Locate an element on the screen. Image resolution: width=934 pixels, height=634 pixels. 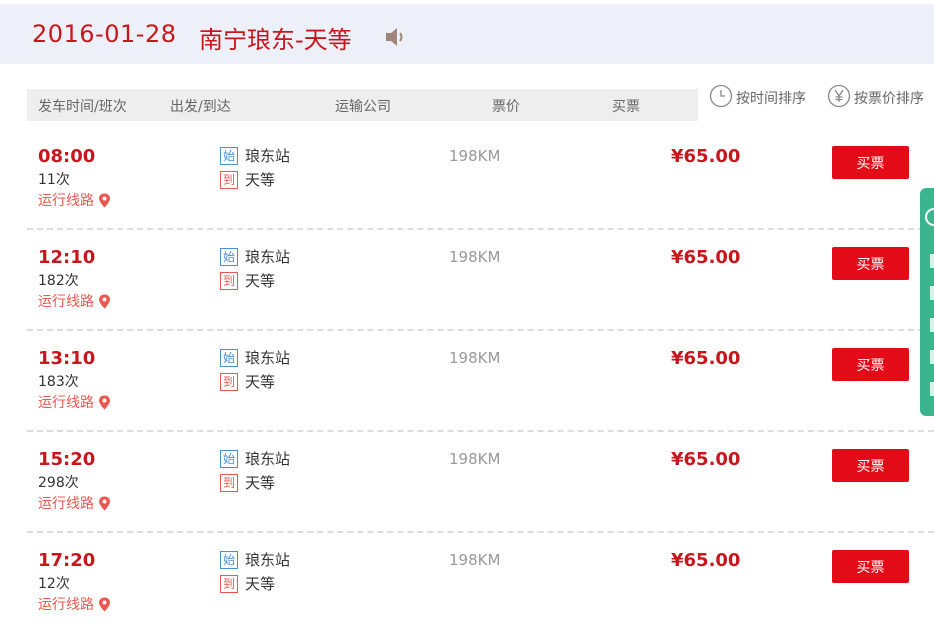
yen-icon is located at coordinates (839, 98).